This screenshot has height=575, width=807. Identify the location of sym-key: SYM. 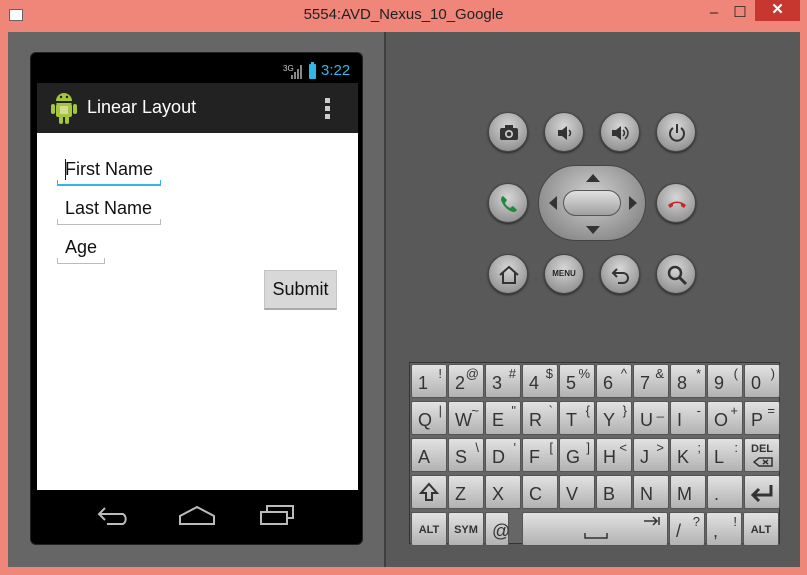
(466, 529).